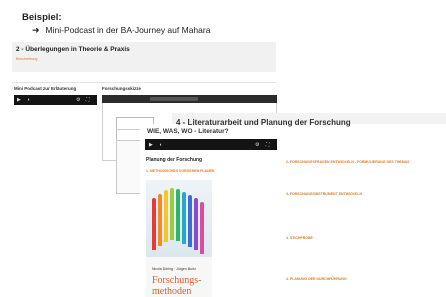 This screenshot has height=297, width=446. What do you see at coordinates (174, 269) in the screenshot?
I see `book-author: Nicola Döring · Jürgen Bortz` at bounding box center [174, 269].